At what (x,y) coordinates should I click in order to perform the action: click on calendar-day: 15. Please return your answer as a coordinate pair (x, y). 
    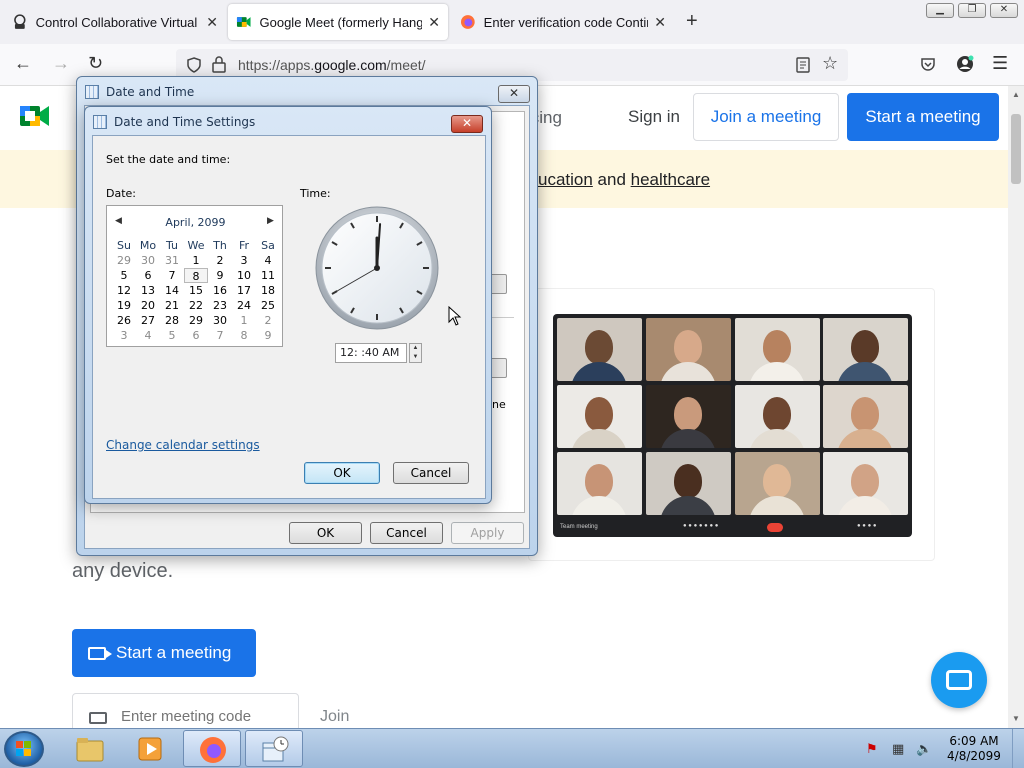
    Looking at the image, I should click on (196, 290).